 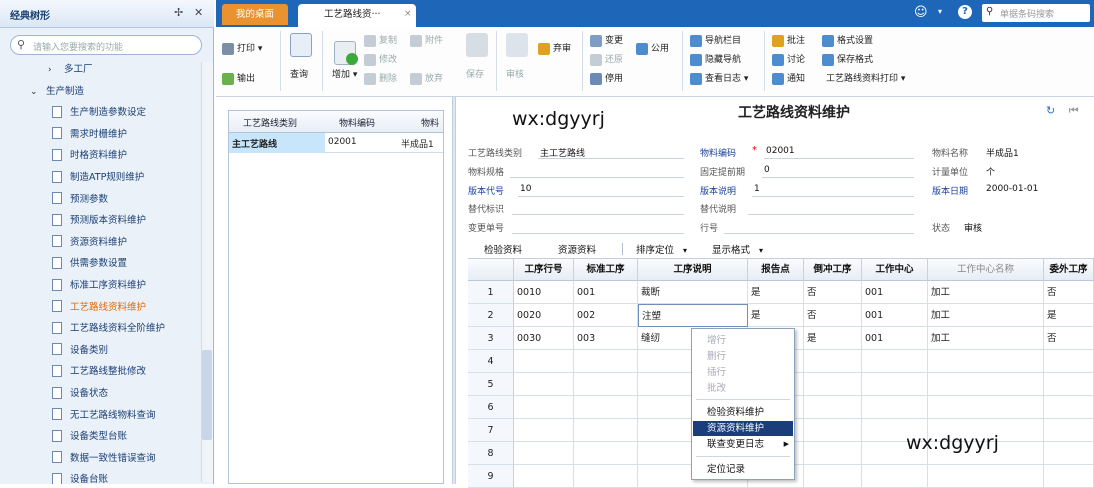 I want to click on sidebar-item: 时格资料维护, so click(x=100, y=156).